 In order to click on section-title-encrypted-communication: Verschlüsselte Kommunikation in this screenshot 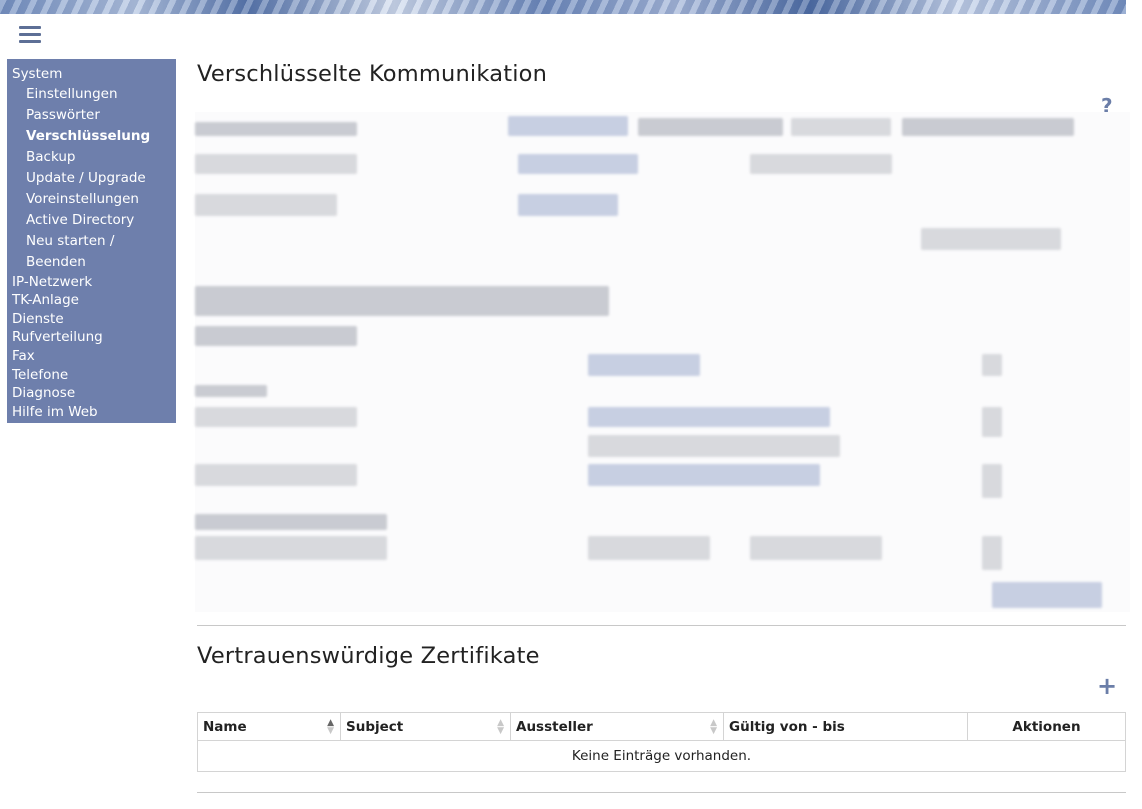, I will do `click(372, 74)`.